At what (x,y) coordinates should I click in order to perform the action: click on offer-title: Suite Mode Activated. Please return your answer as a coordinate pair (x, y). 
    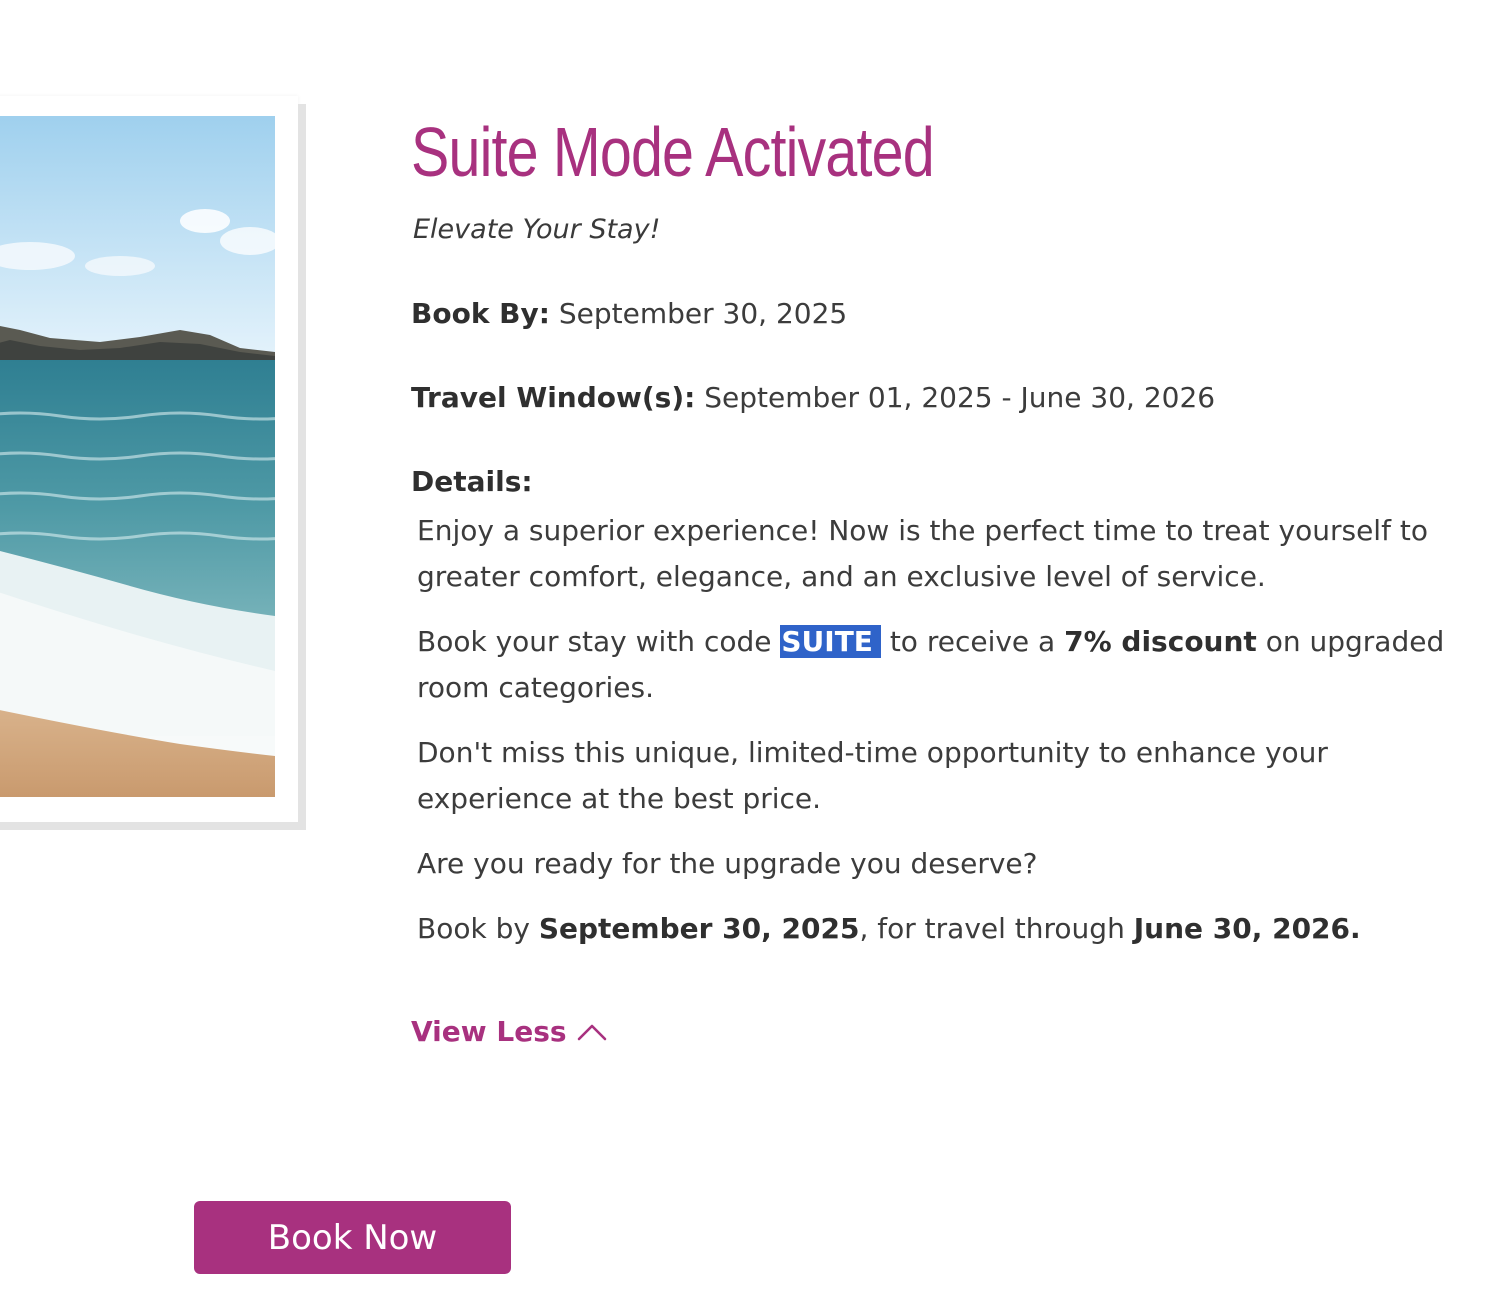
    Looking at the image, I should click on (673, 152).